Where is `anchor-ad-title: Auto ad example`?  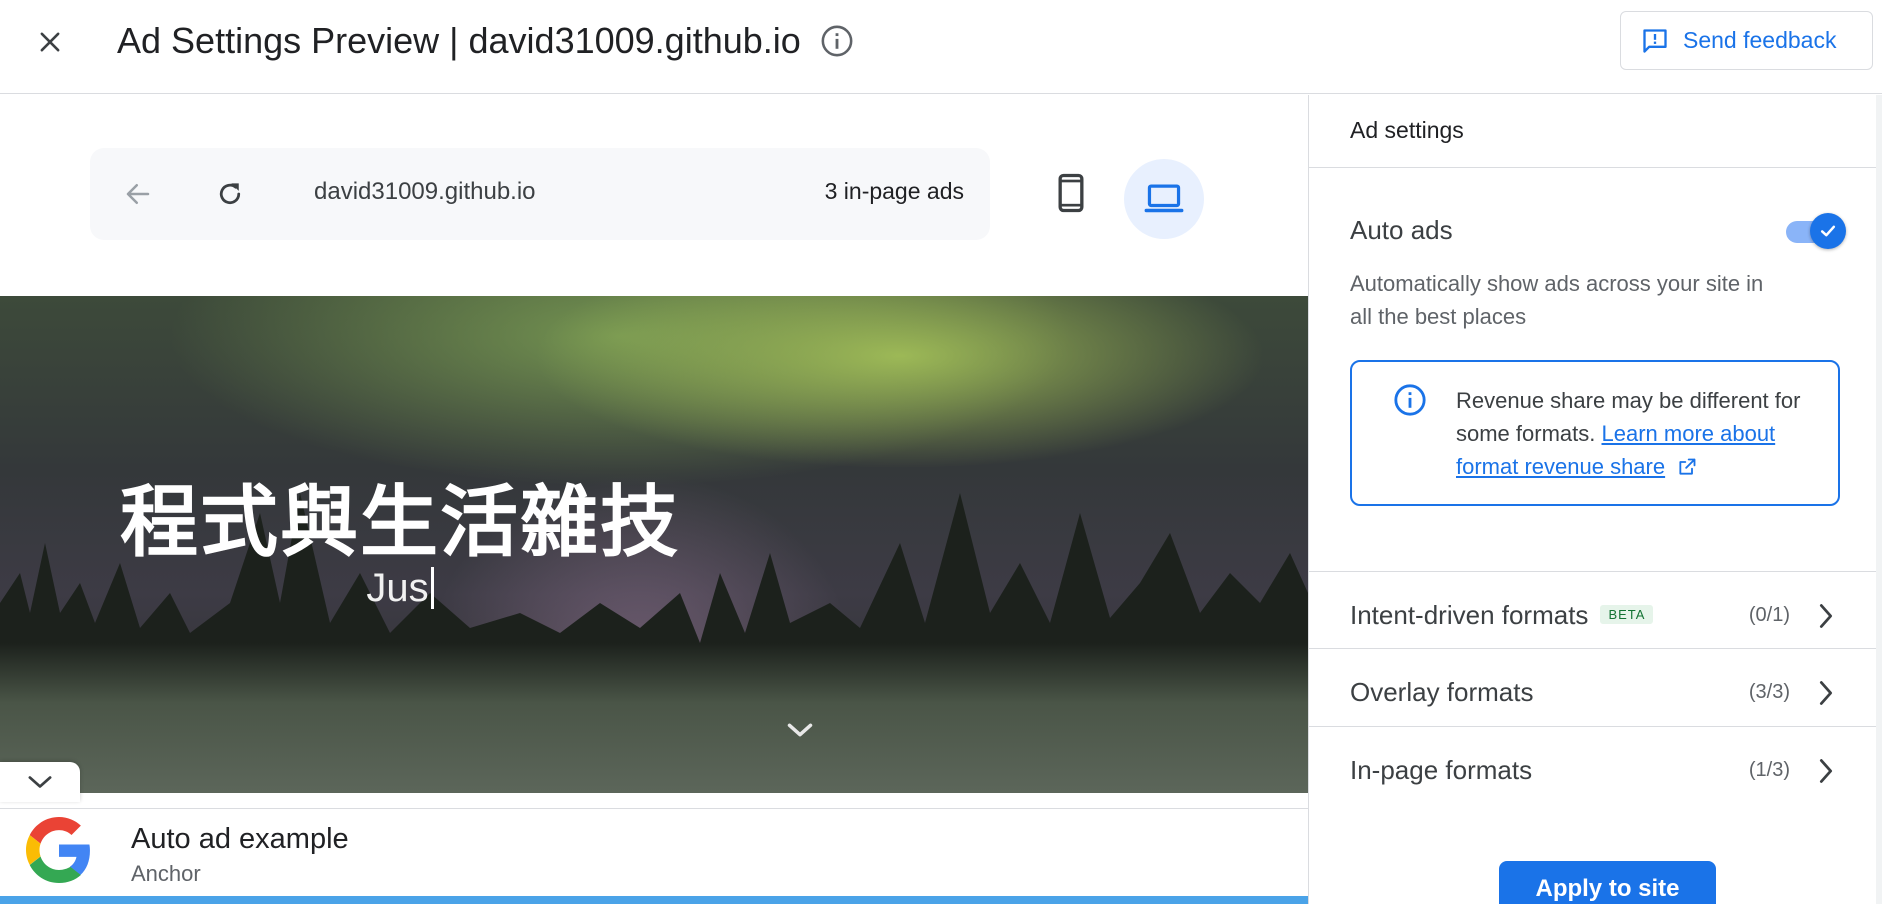 anchor-ad-title: Auto ad example is located at coordinates (240, 839).